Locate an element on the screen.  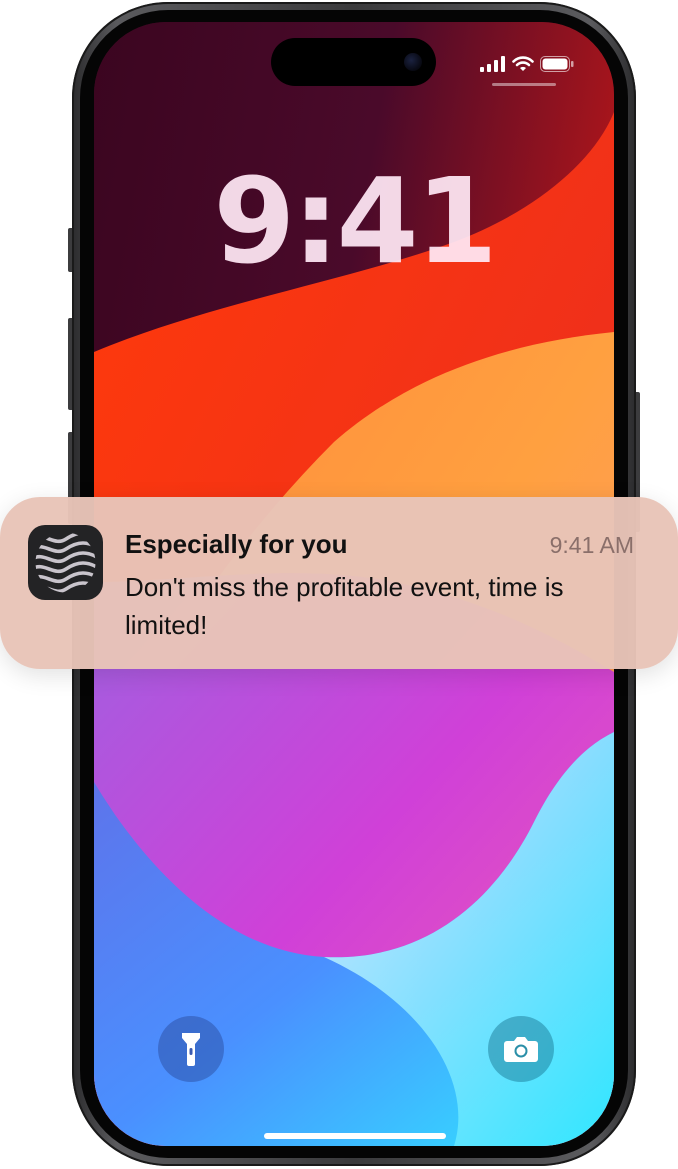
status-bar is located at coordinates (527, 64).